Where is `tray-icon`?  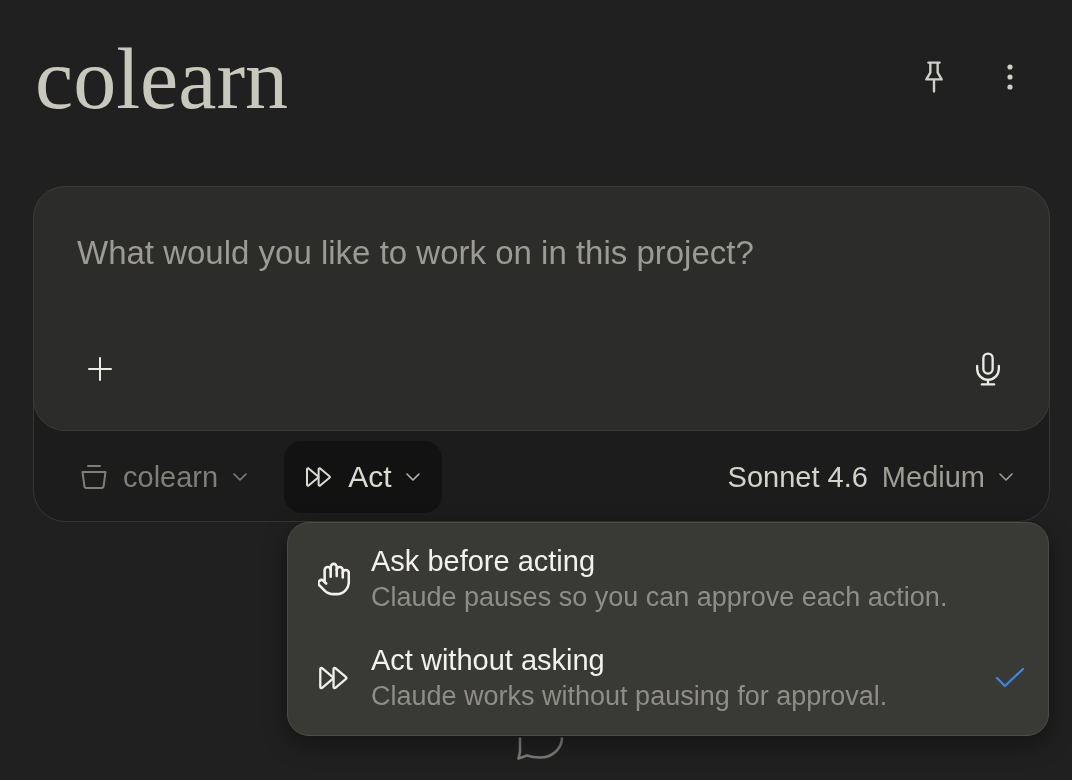
tray-icon is located at coordinates (94, 477).